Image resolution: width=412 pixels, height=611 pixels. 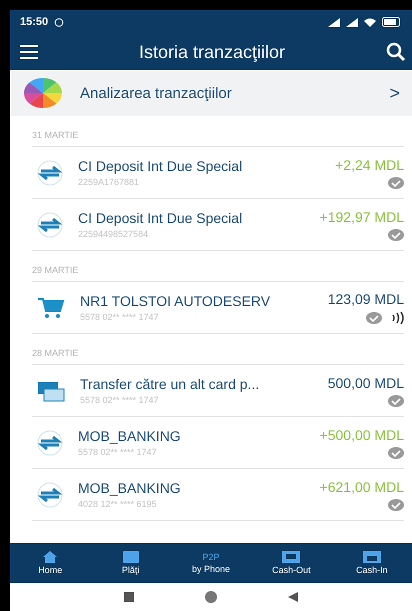 I want to click on analysis-row: Analizarea tranzacţiilor >, so click(x=211, y=93).